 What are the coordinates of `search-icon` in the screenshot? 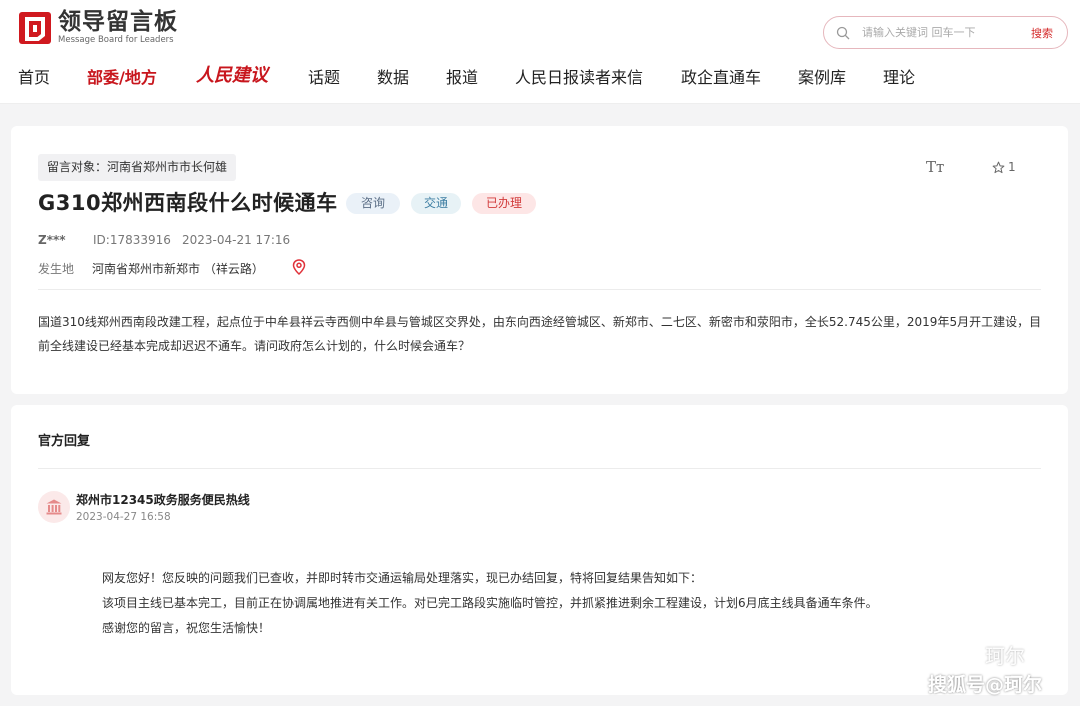 It's located at (843, 32).